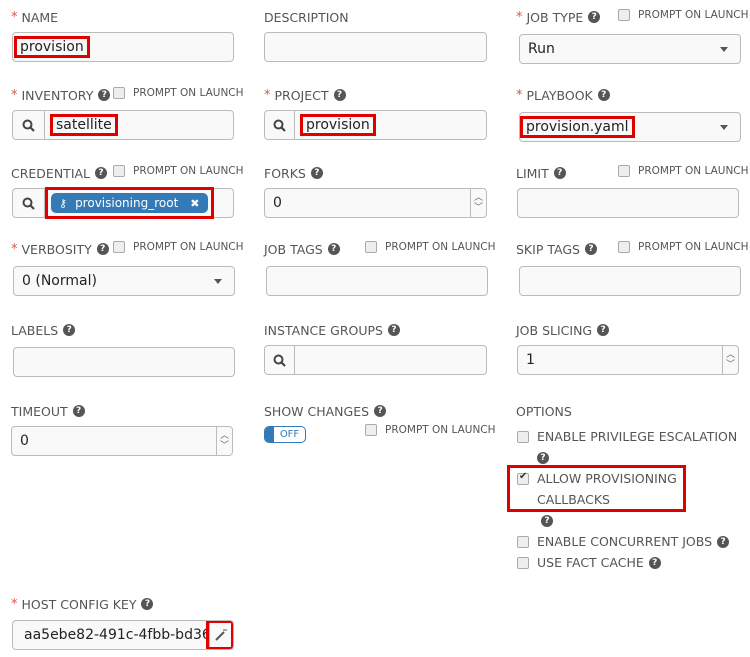 The image size is (750, 657). I want to click on credential-input: ⚷ provisioning_root ✖, so click(123, 203).